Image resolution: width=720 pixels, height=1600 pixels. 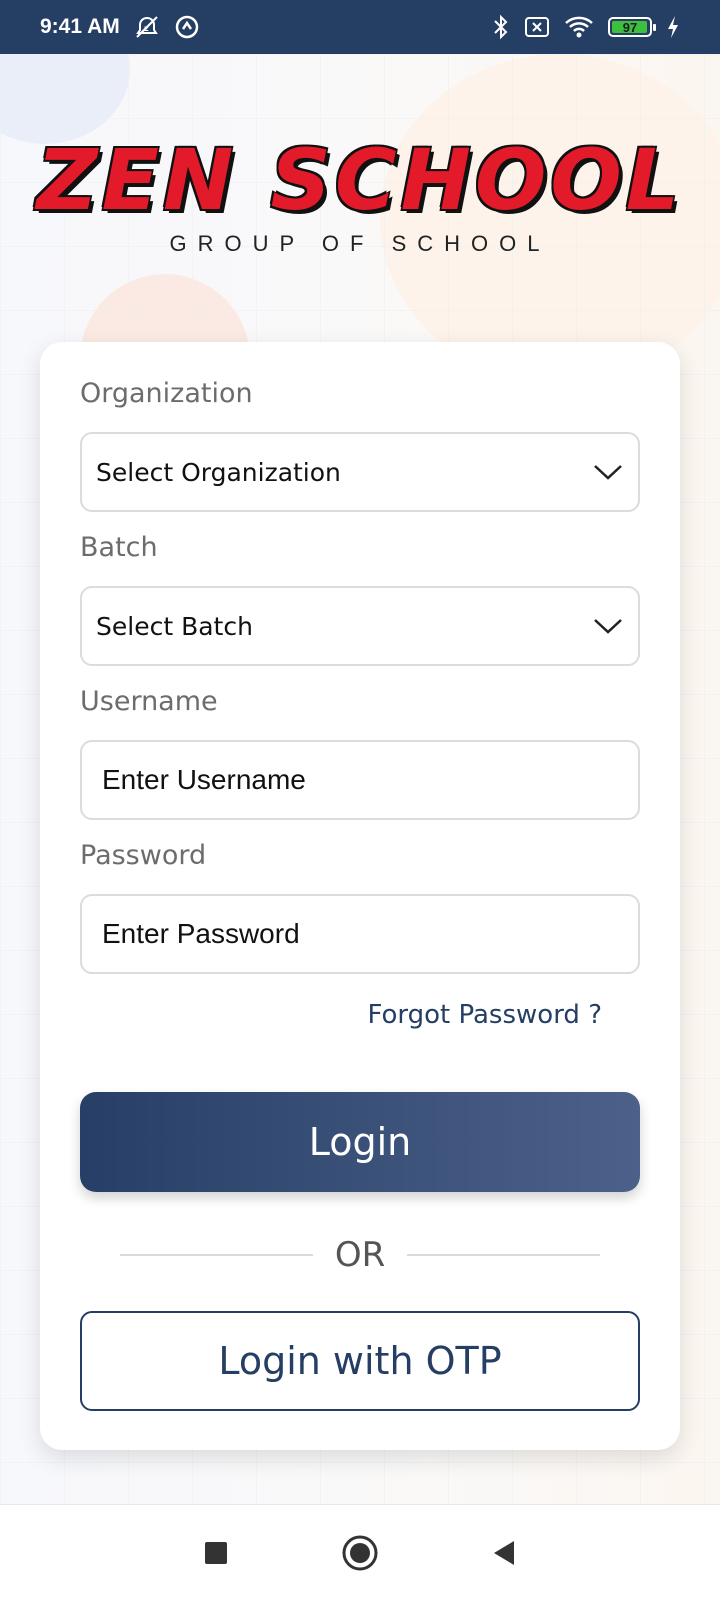 I want to click on or-text: OR, so click(x=360, y=1255).